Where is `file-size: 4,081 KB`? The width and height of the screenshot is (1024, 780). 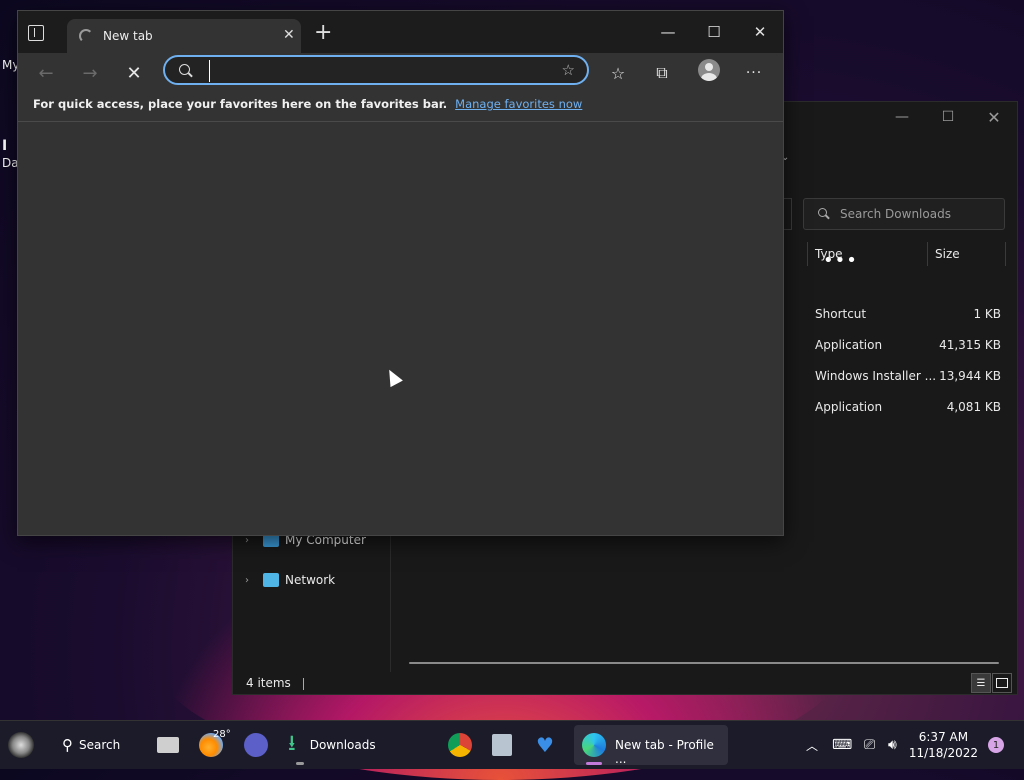
file-size: 4,081 KB is located at coordinates (973, 407).